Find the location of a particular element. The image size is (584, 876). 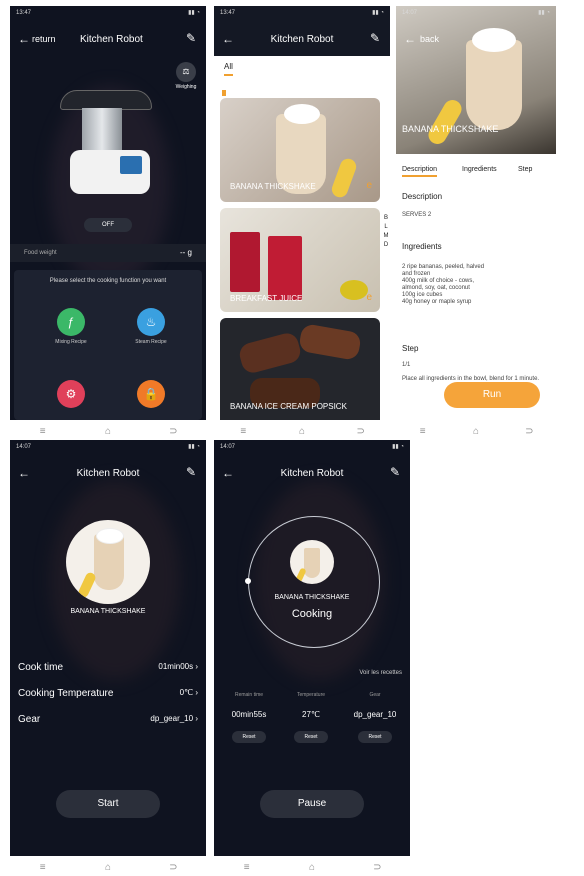

filter-indicator is located at coordinates (224, 93).